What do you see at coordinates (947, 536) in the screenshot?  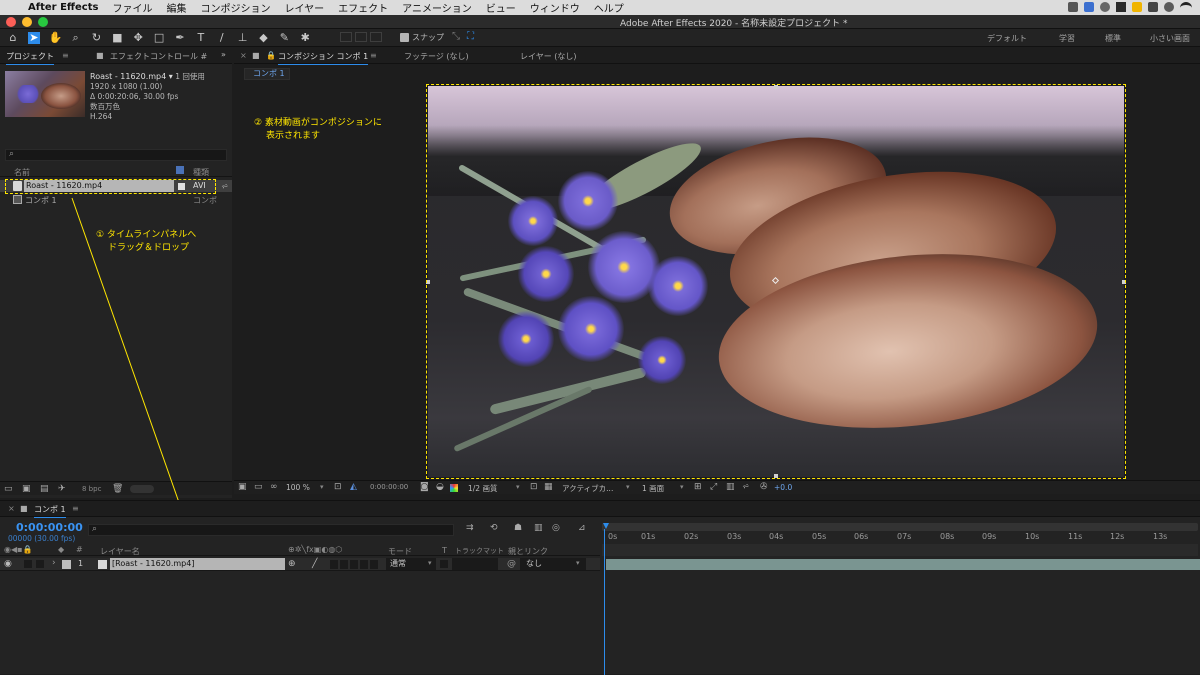 I see `time-ruler-tick: 08s` at bounding box center [947, 536].